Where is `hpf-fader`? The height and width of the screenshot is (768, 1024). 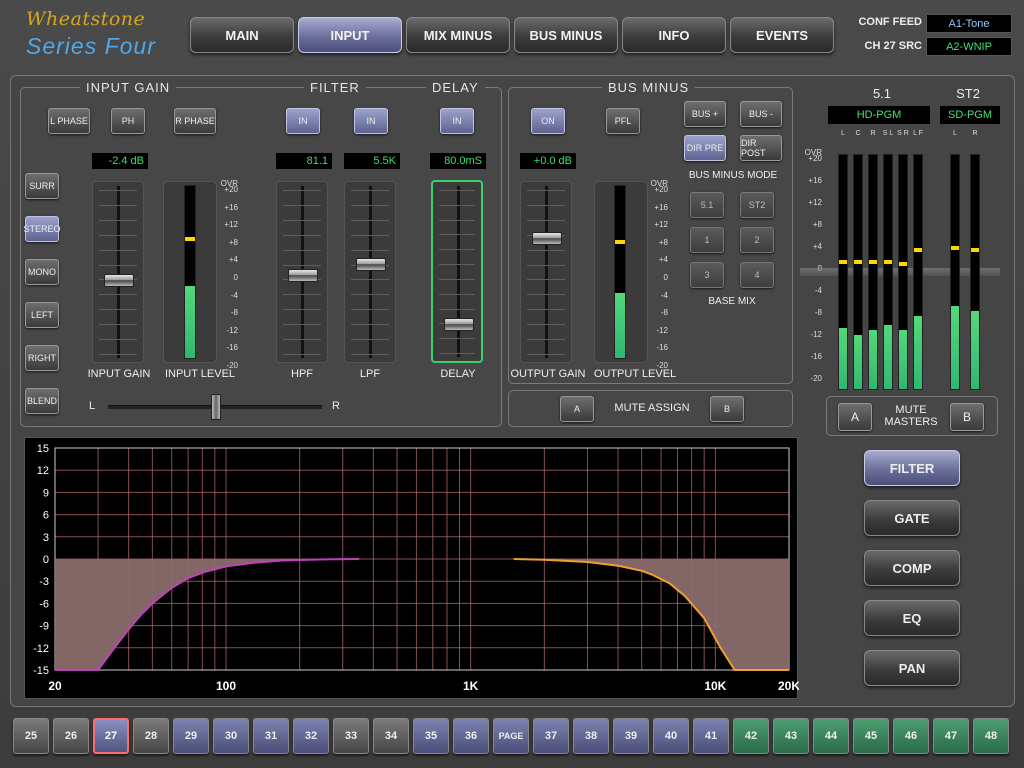 hpf-fader is located at coordinates (302, 272).